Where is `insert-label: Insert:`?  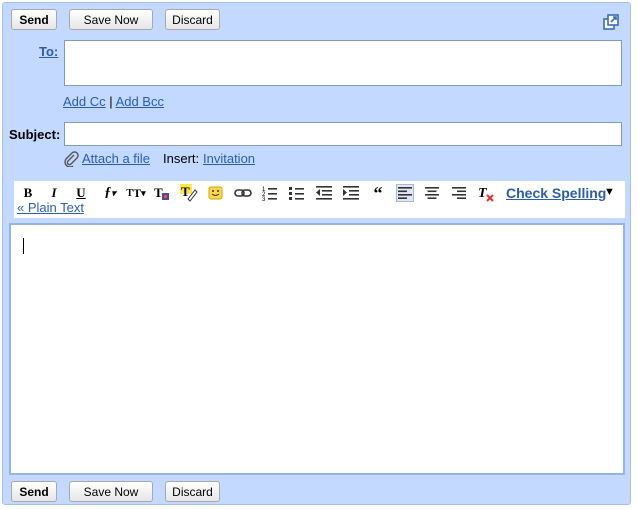
insert-label: Insert: is located at coordinates (181, 158).